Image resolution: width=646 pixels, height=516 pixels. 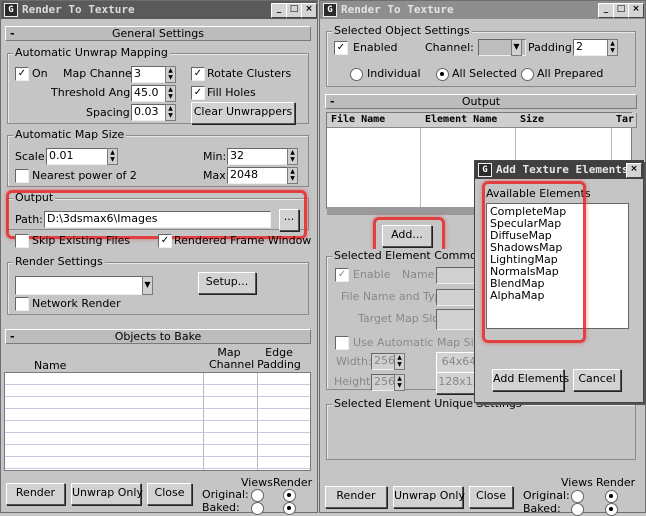 I want to click on max-input: 2048, so click(x=258, y=175).